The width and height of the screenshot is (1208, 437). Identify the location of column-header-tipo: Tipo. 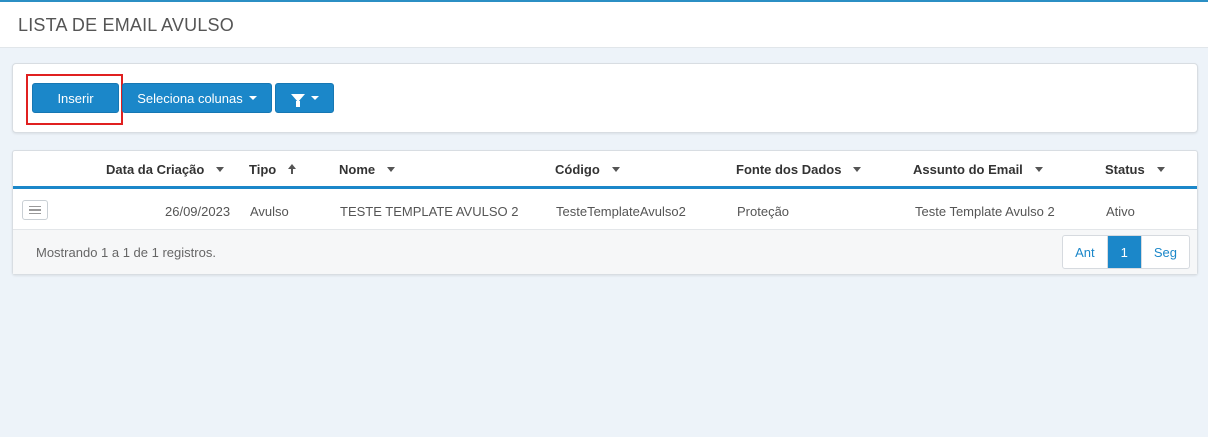
(273, 169).